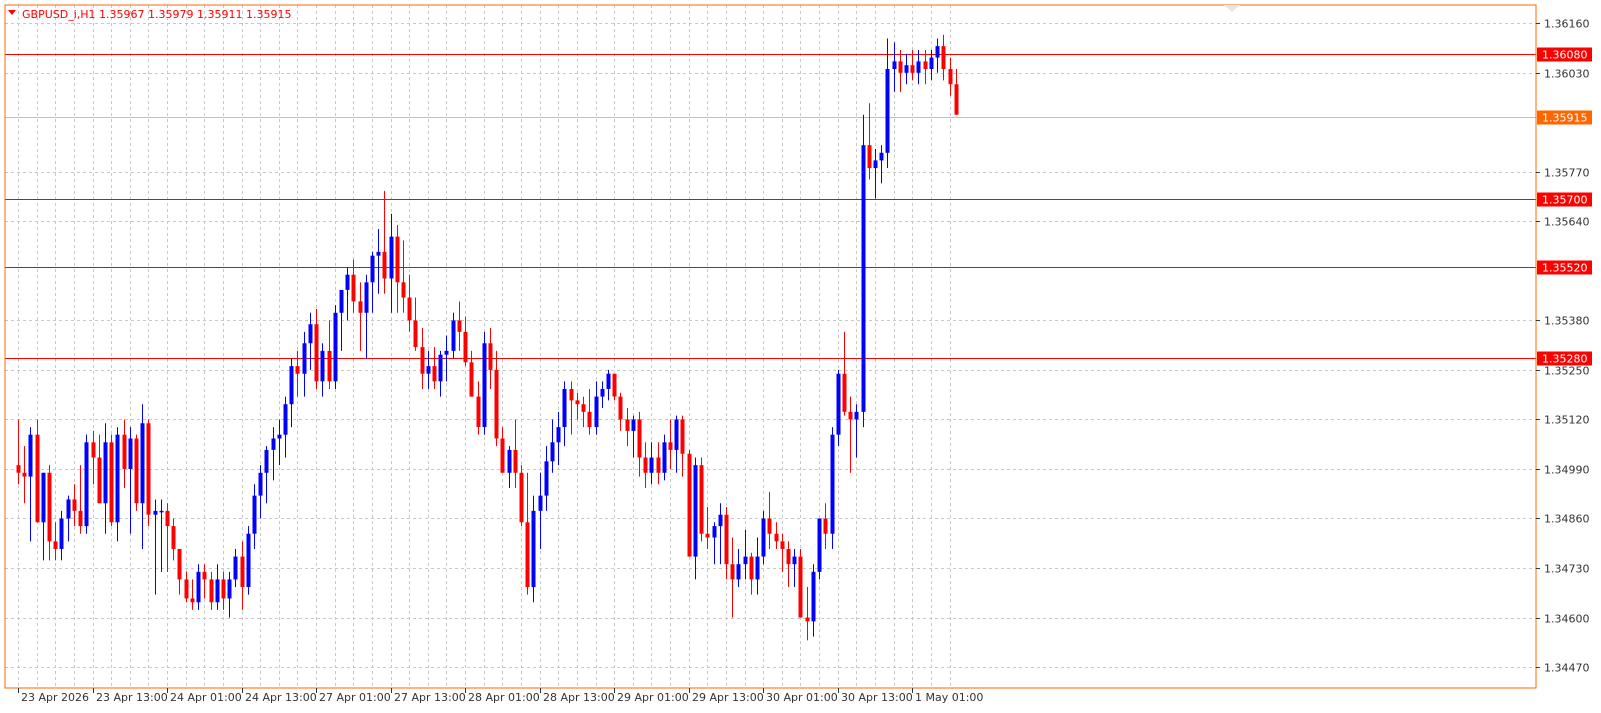 The height and width of the screenshot is (713, 1601). Describe the element at coordinates (1565, 118) in the screenshot. I see `current-price-label: 1.35915` at that location.